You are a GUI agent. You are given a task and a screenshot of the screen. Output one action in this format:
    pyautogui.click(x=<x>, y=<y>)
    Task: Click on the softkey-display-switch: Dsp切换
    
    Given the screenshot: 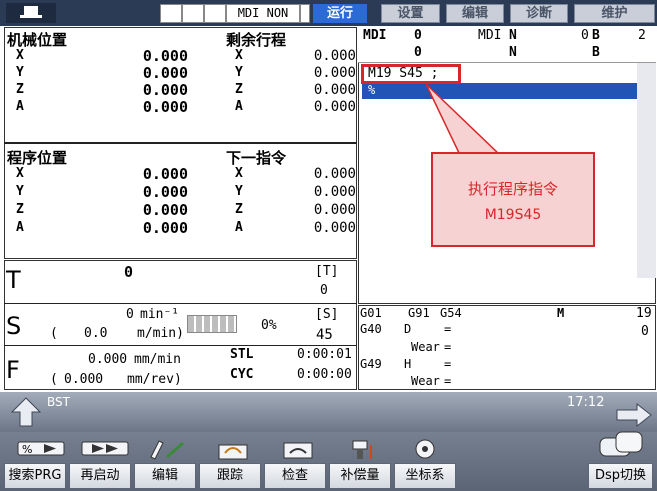 What is the action you would take?
    pyautogui.click(x=620, y=476)
    